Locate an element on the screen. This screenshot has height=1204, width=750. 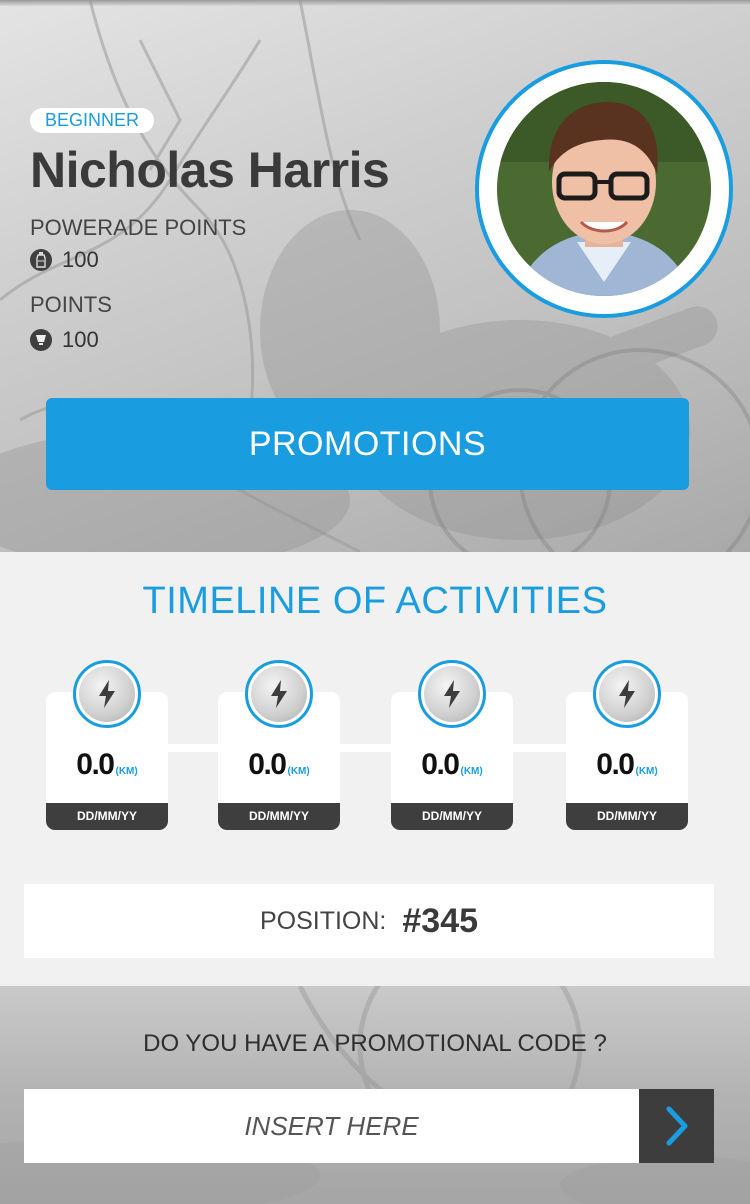
chevron-right-icon is located at coordinates (676, 1126).